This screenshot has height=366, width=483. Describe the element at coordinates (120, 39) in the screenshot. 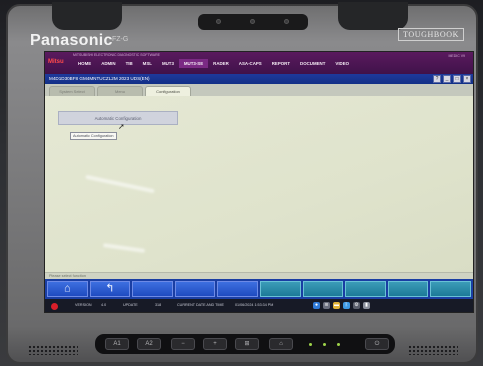

I see `model-label: FZ-G` at that location.